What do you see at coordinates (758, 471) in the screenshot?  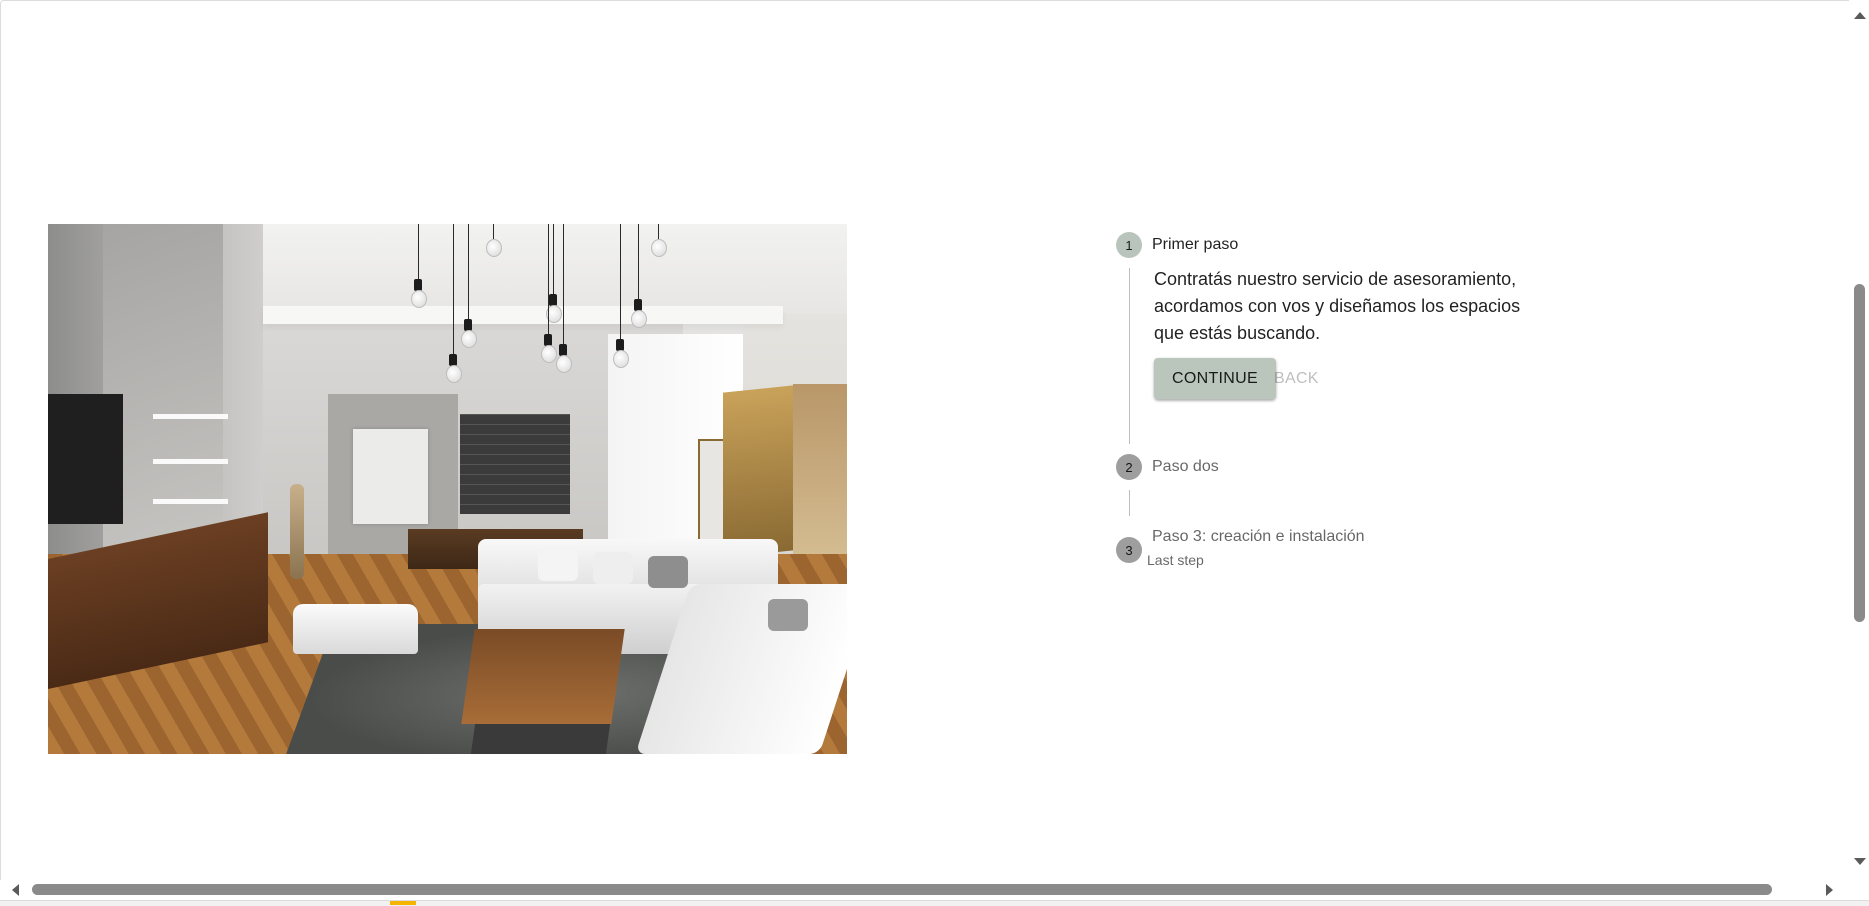 I see `gold-frame` at bounding box center [758, 471].